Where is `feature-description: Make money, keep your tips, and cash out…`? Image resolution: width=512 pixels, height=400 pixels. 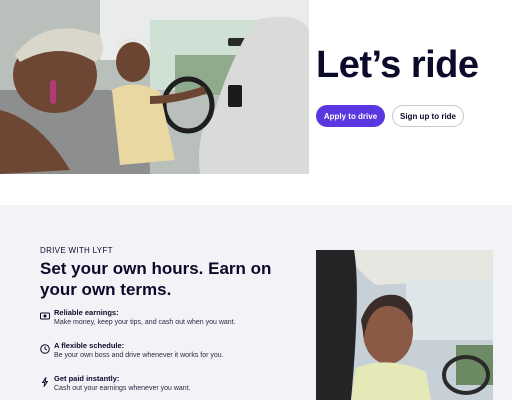 feature-description: Make money, keep your tips, and cash out… is located at coordinates (145, 322).